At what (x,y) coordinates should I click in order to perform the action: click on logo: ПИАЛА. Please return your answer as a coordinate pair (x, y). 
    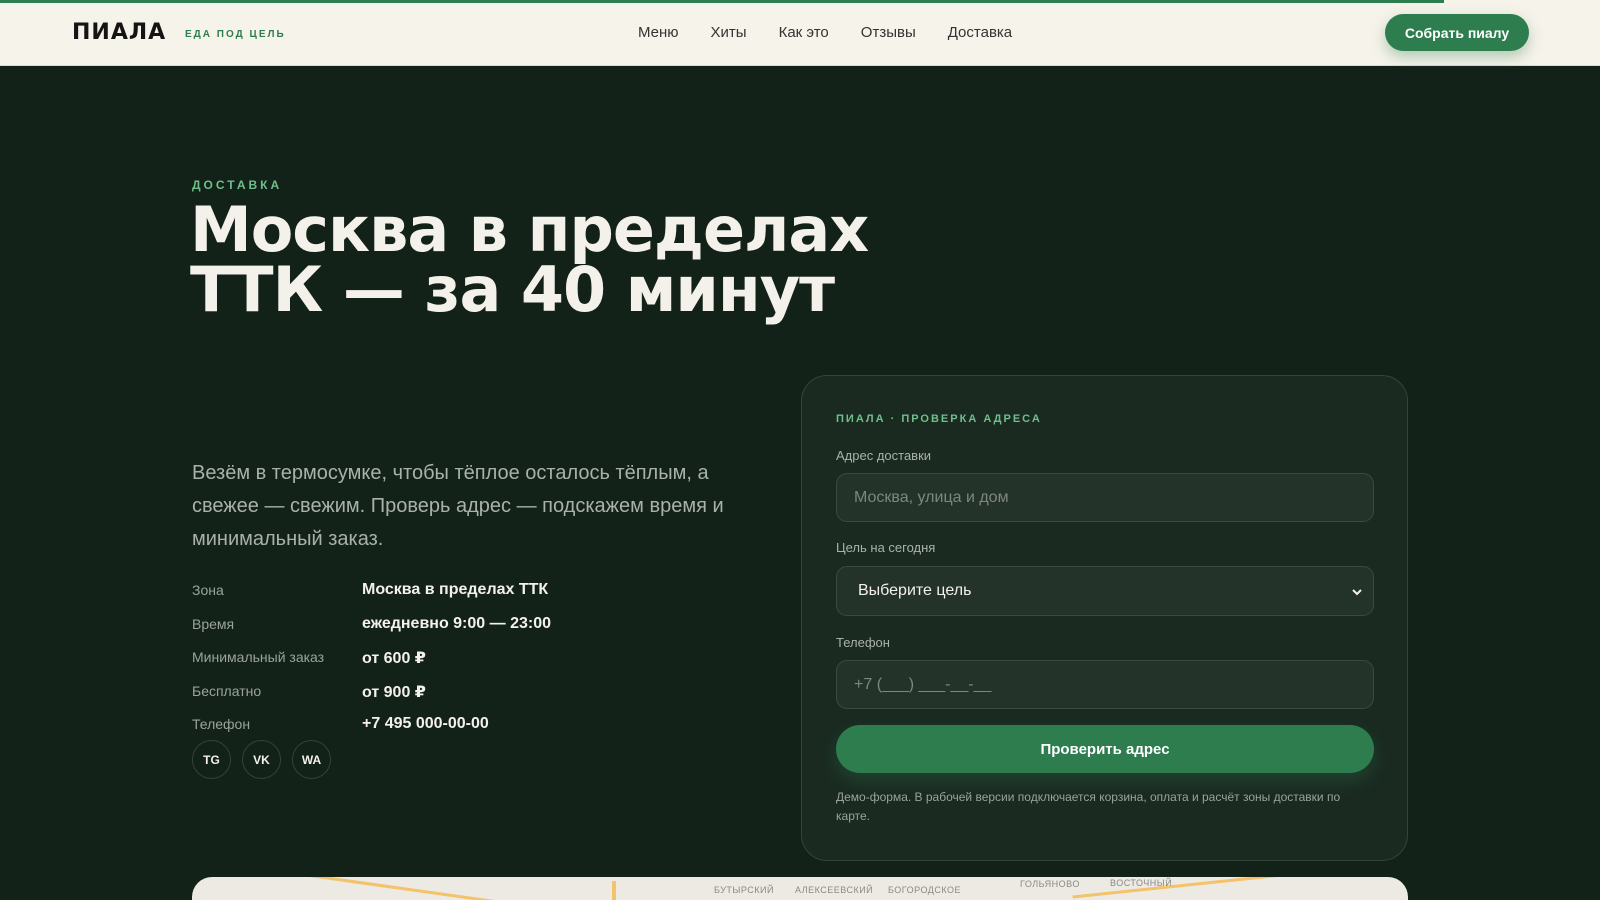
    Looking at the image, I should click on (119, 32).